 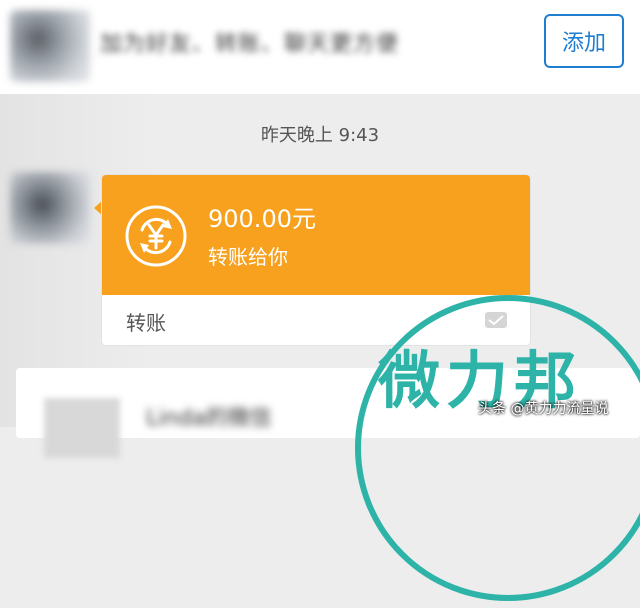 I want to click on add-friend-button: 添加, so click(x=584, y=41).